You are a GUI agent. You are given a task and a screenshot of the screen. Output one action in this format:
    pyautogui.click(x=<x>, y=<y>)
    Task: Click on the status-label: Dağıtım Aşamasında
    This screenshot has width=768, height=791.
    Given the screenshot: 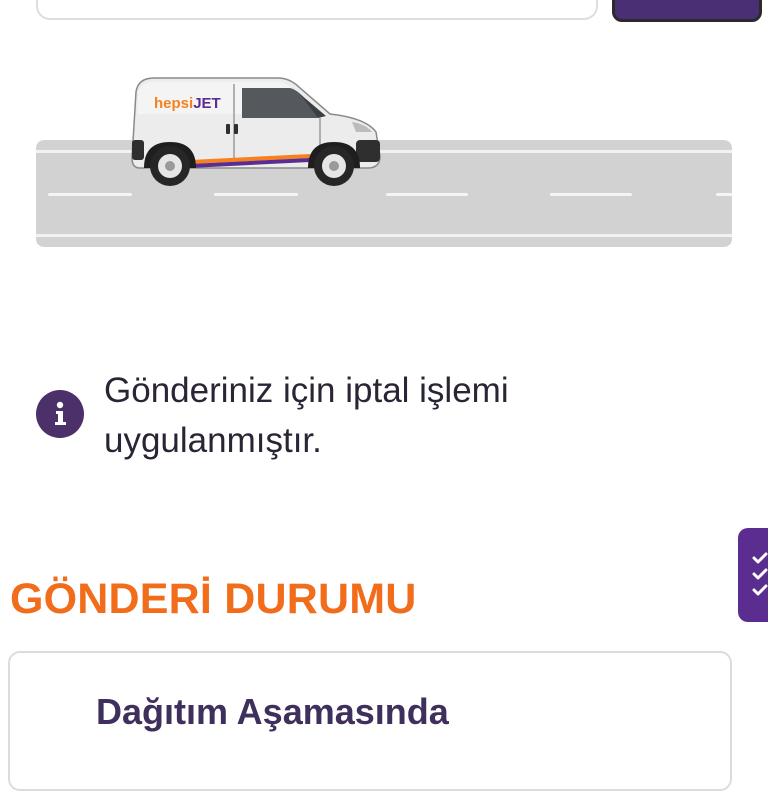 What is the action you would take?
    pyautogui.click(x=272, y=711)
    